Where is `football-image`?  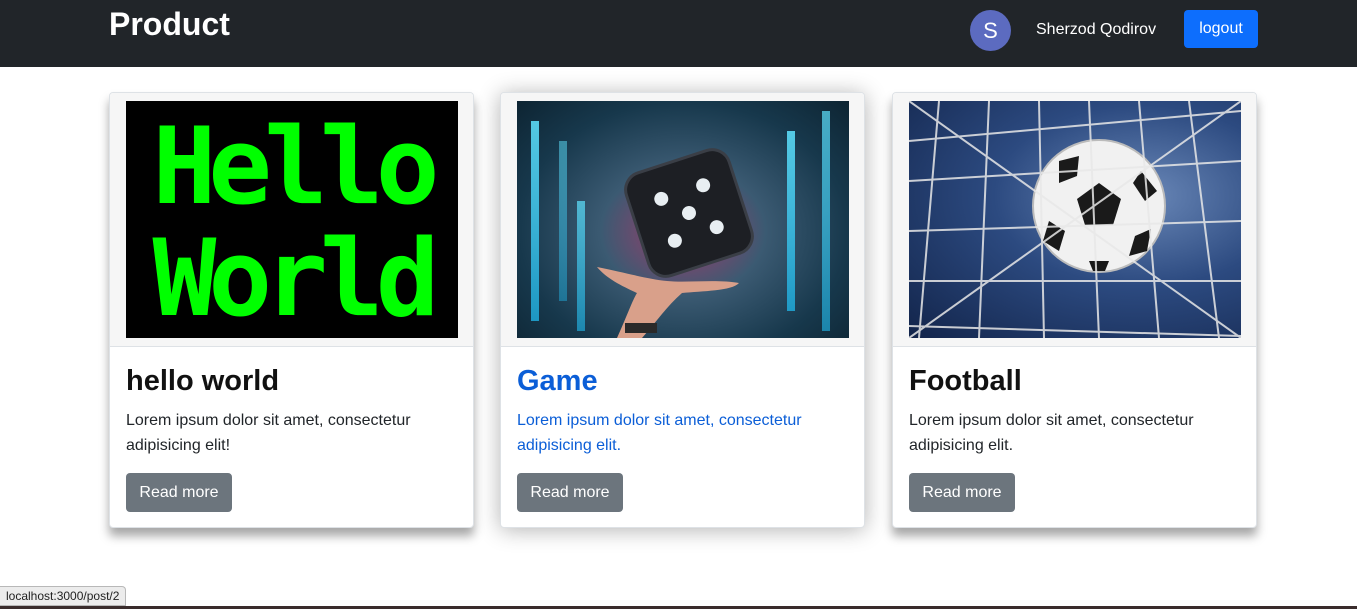
football-image is located at coordinates (1075, 219).